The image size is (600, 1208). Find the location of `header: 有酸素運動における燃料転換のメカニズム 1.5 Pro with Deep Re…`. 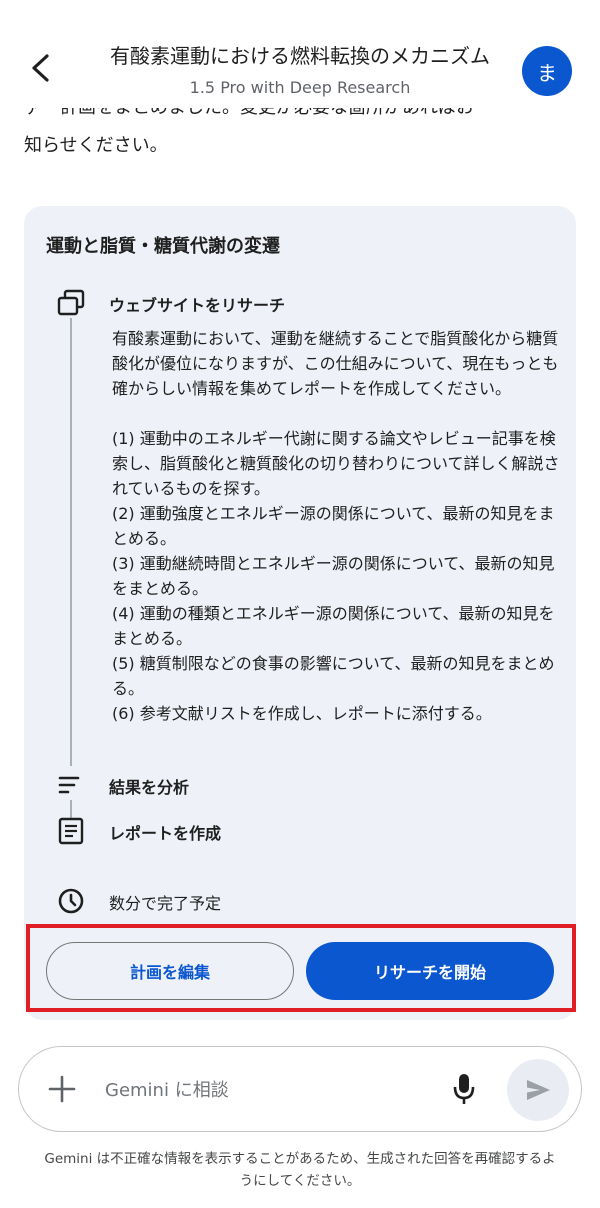

header: 有酸素運動における燃料転換のメカニズム 1.5 Pro with Deep Re… is located at coordinates (300, 54).